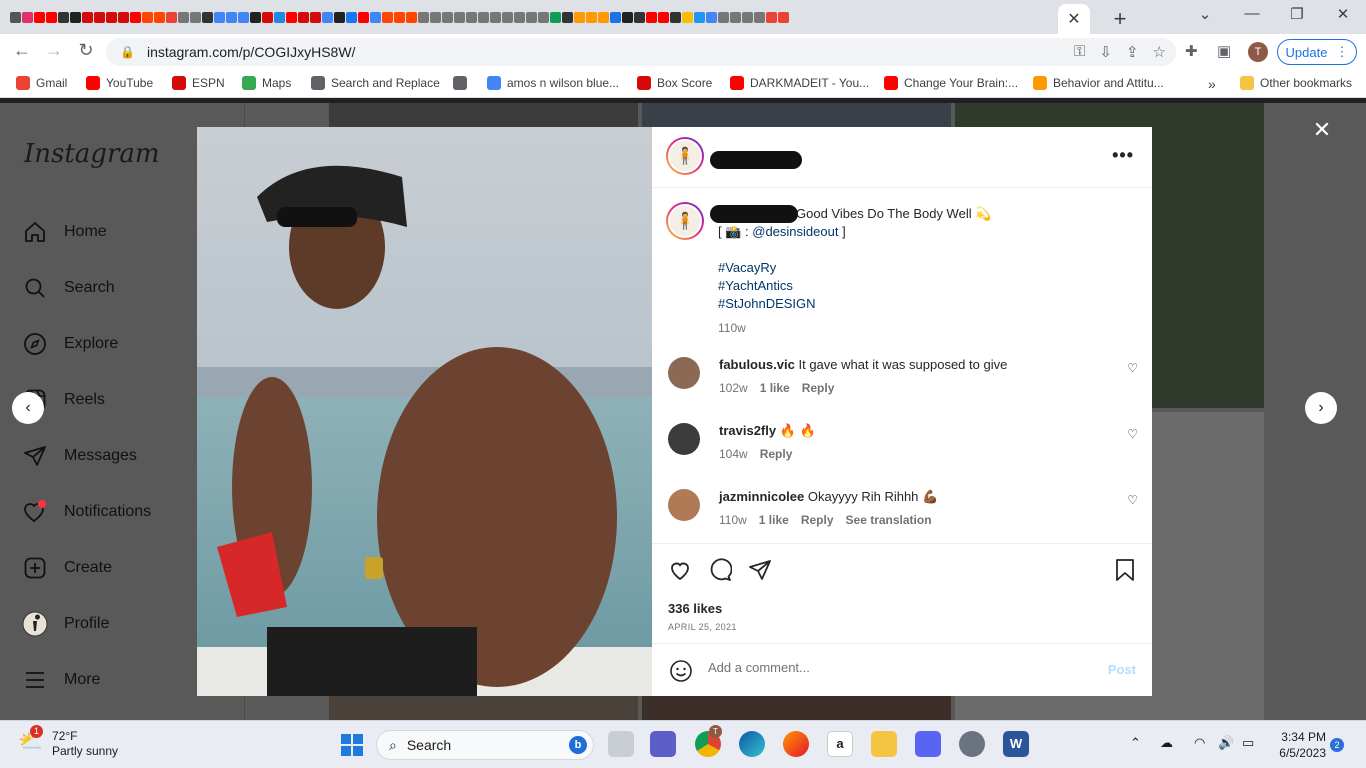 This screenshot has height=768, width=1366. Describe the element at coordinates (674, 83) in the screenshot. I see `bookmark-item: Box Score` at that location.